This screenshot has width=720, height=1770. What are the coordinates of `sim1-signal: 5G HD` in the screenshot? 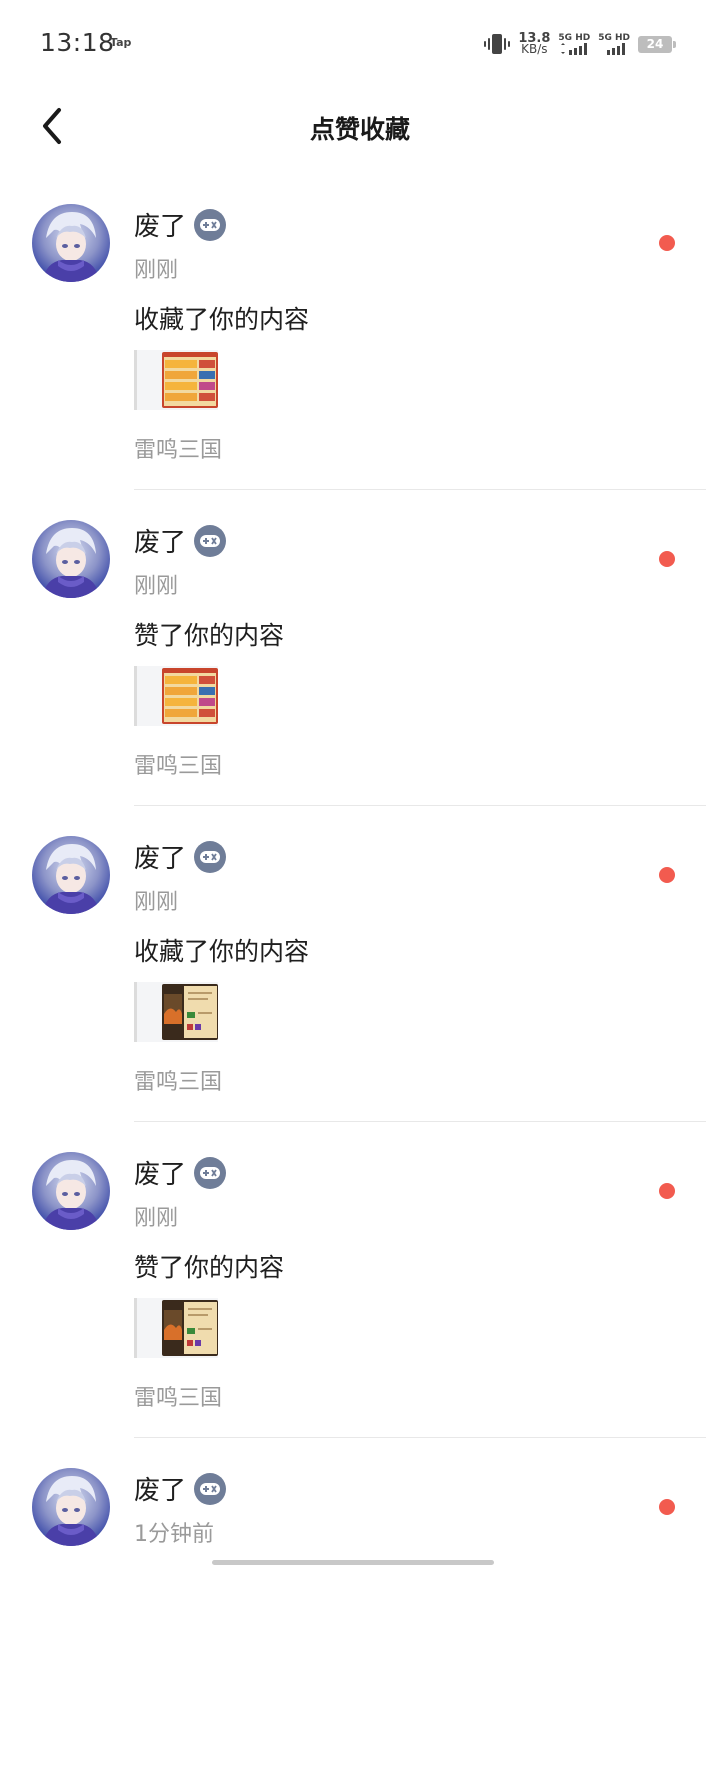 It's located at (574, 44).